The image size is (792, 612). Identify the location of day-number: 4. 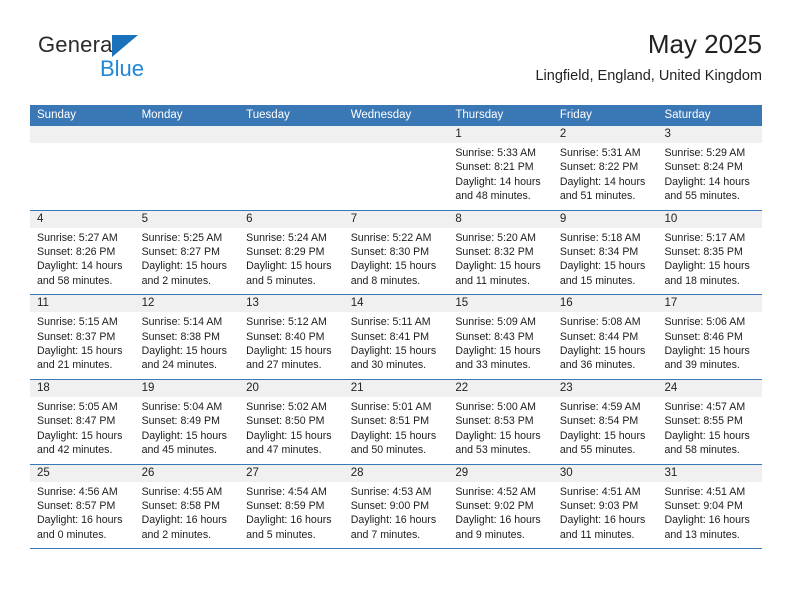
(82, 219).